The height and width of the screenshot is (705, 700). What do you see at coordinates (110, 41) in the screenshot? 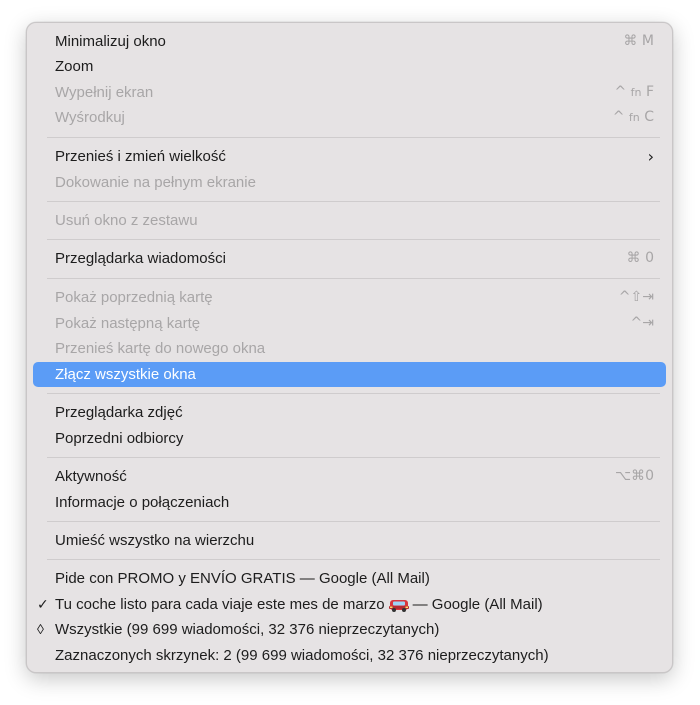
I see `menu-item-label: Minimalizuj okno` at bounding box center [110, 41].